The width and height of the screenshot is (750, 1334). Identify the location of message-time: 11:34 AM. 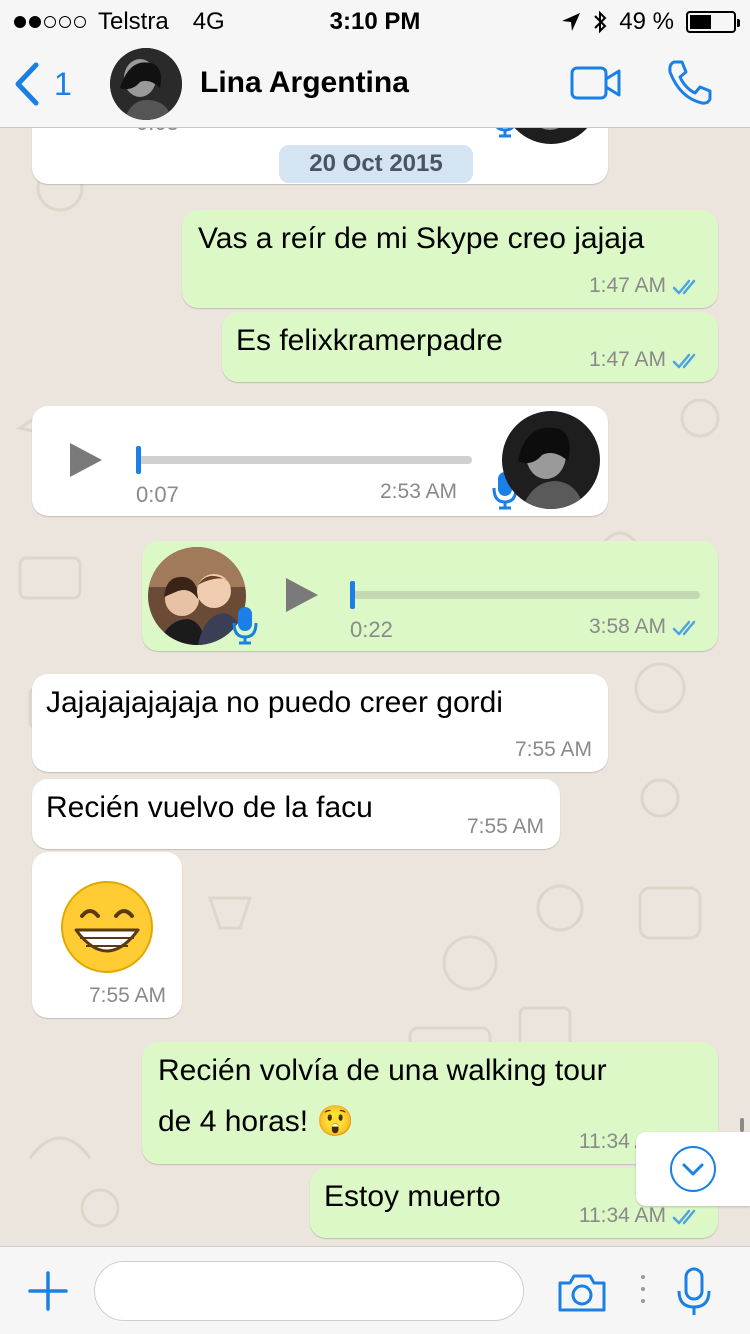
(622, 1215).